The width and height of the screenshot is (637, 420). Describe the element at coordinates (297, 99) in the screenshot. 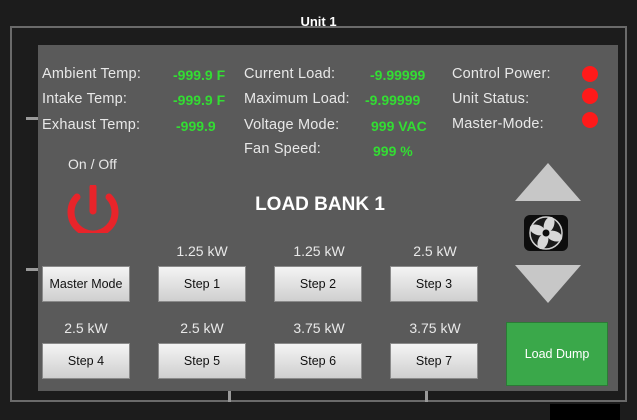

I see `max-load-label: Maximum Load:` at that location.